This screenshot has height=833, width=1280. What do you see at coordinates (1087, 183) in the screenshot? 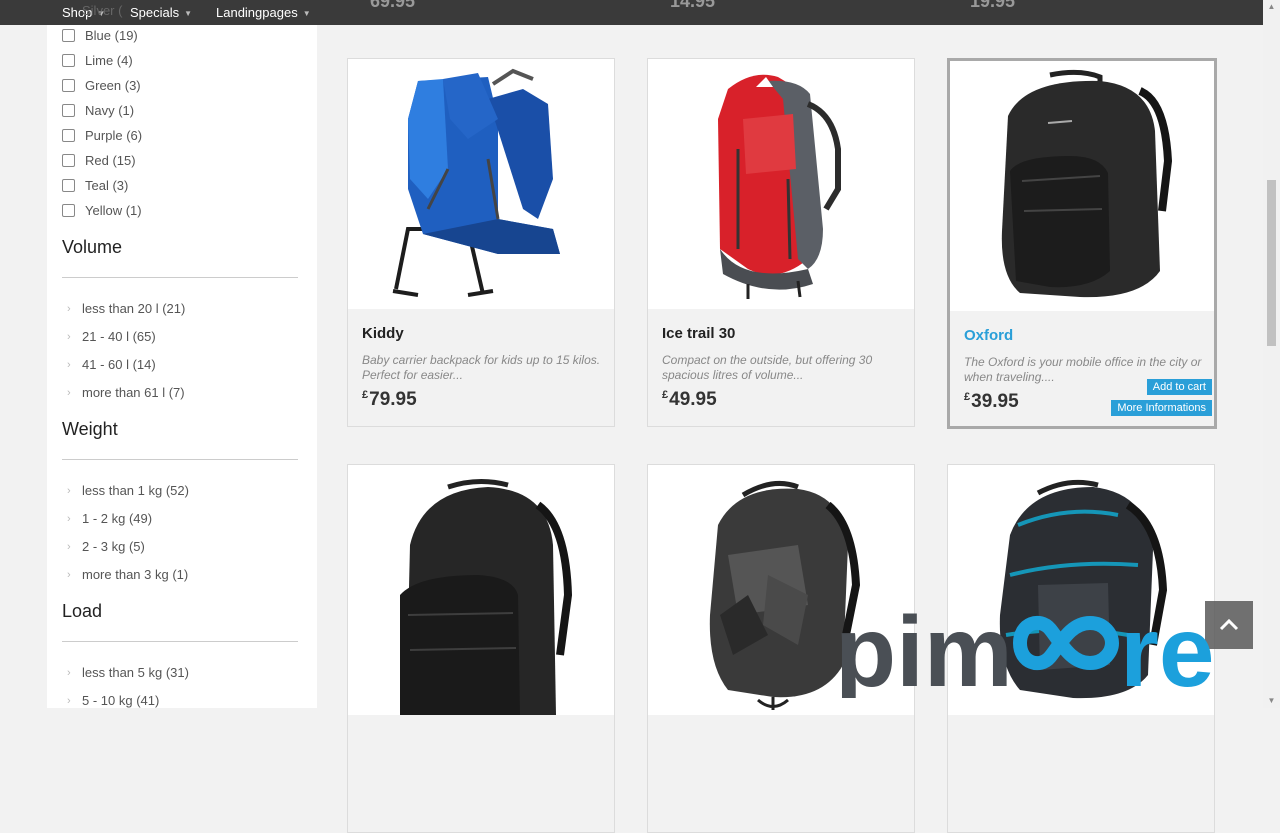
I see `black-office-backpack-icon` at bounding box center [1087, 183].